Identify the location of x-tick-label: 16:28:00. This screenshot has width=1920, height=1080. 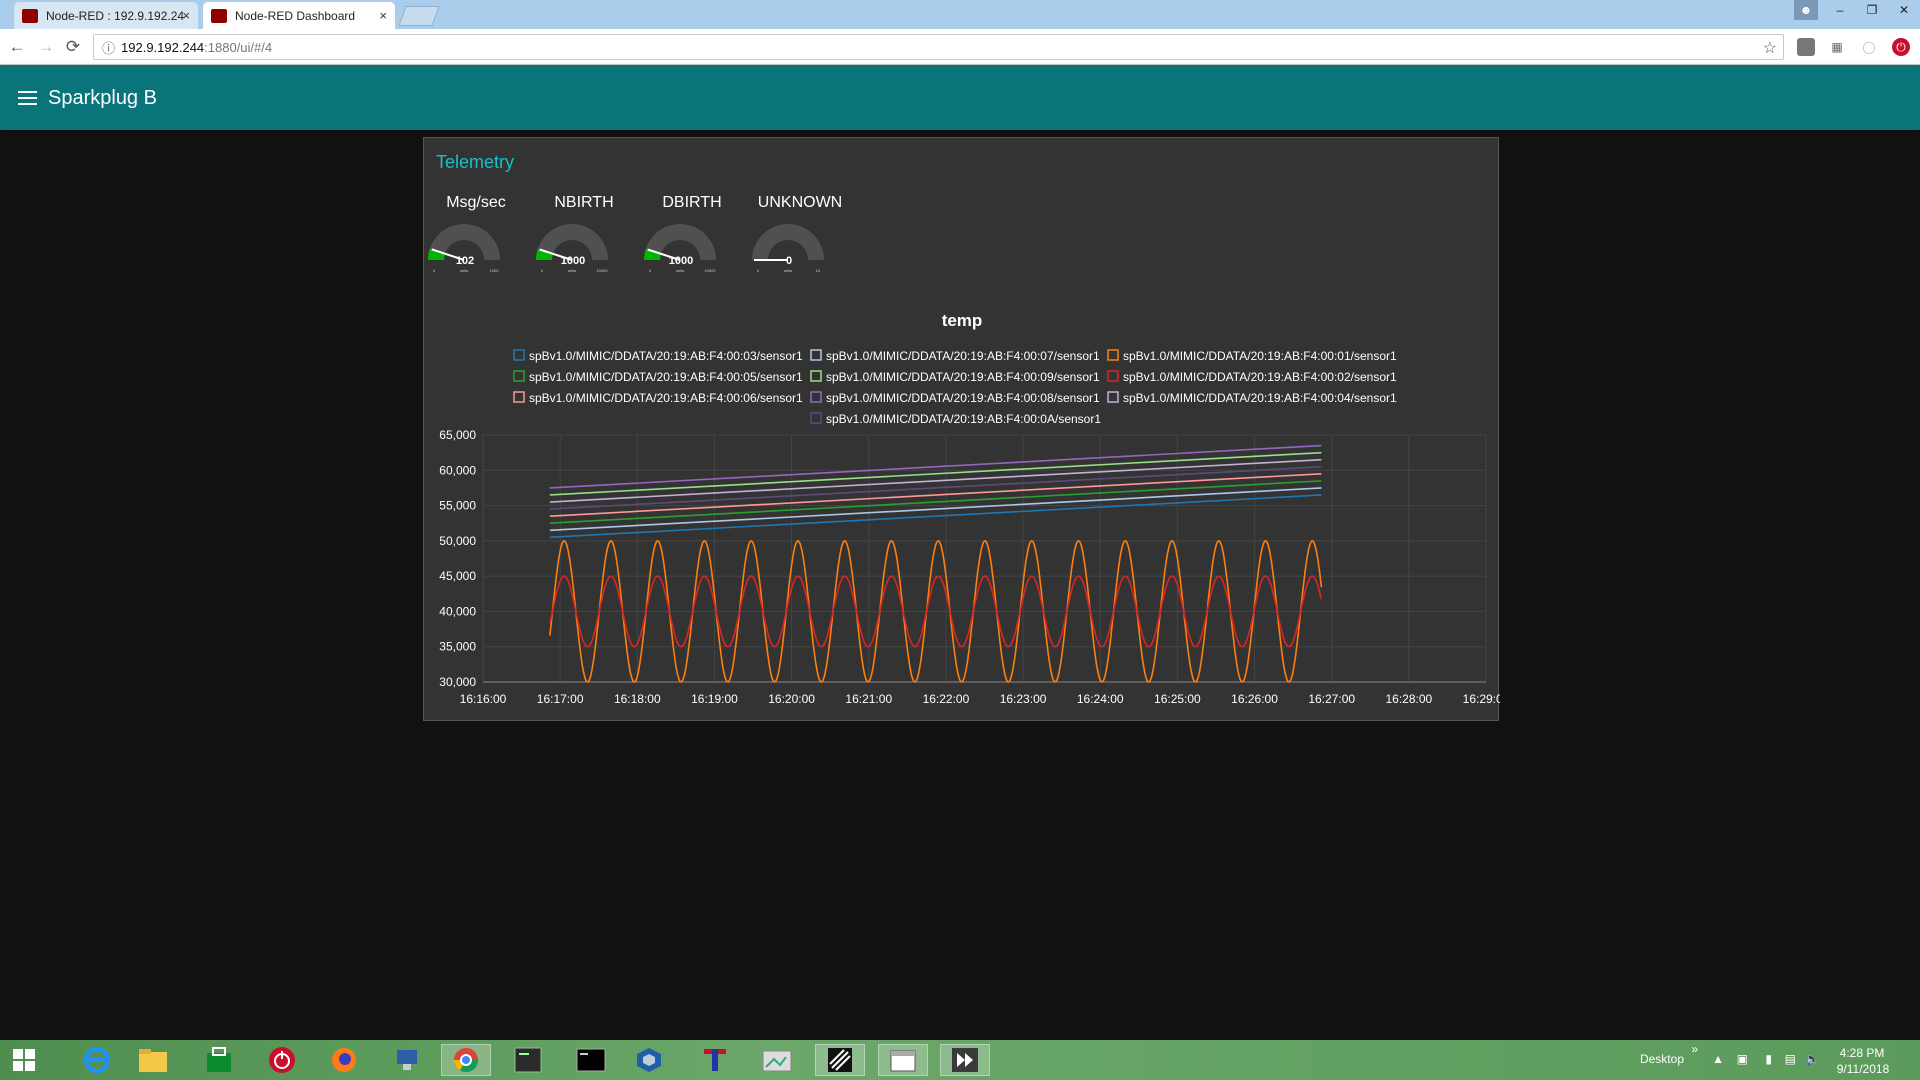
(1408, 699).